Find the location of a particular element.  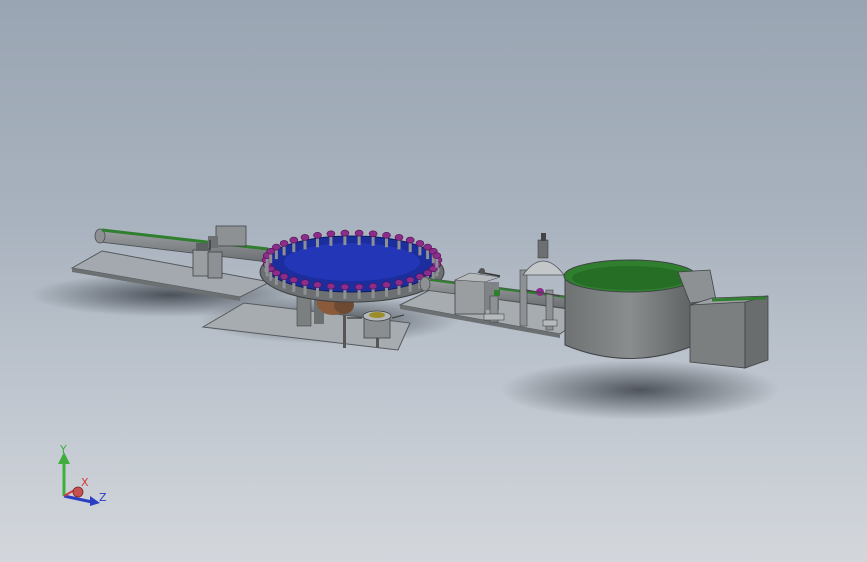

axis-triad: Y X Z is located at coordinates (84, 480).